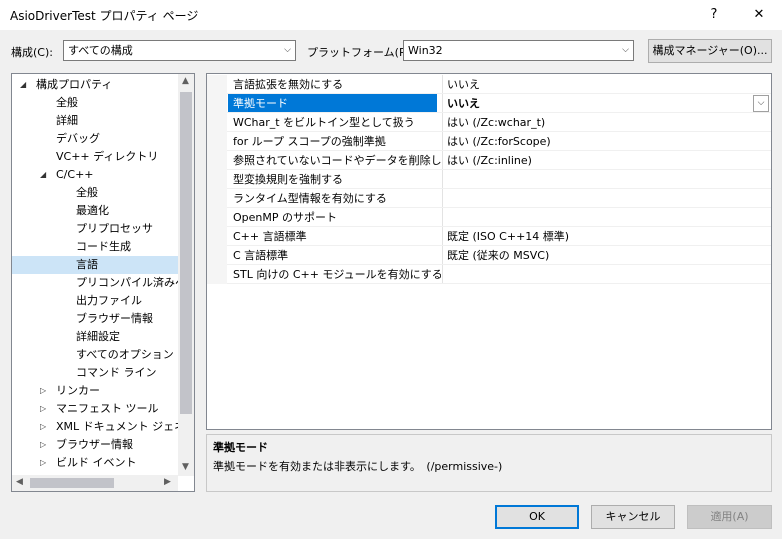 The width and height of the screenshot is (782, 539). I want to click on scroll-right-icon: ▶, so click(167, 482).